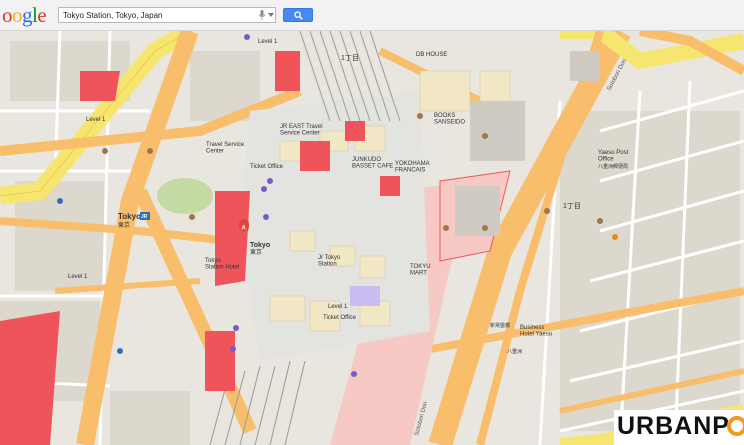  What do you see at coordinates (267, 167) in the screenshot?
I see `label-ticket-office-top: Ticket Office` at bounding box center [267, 167].